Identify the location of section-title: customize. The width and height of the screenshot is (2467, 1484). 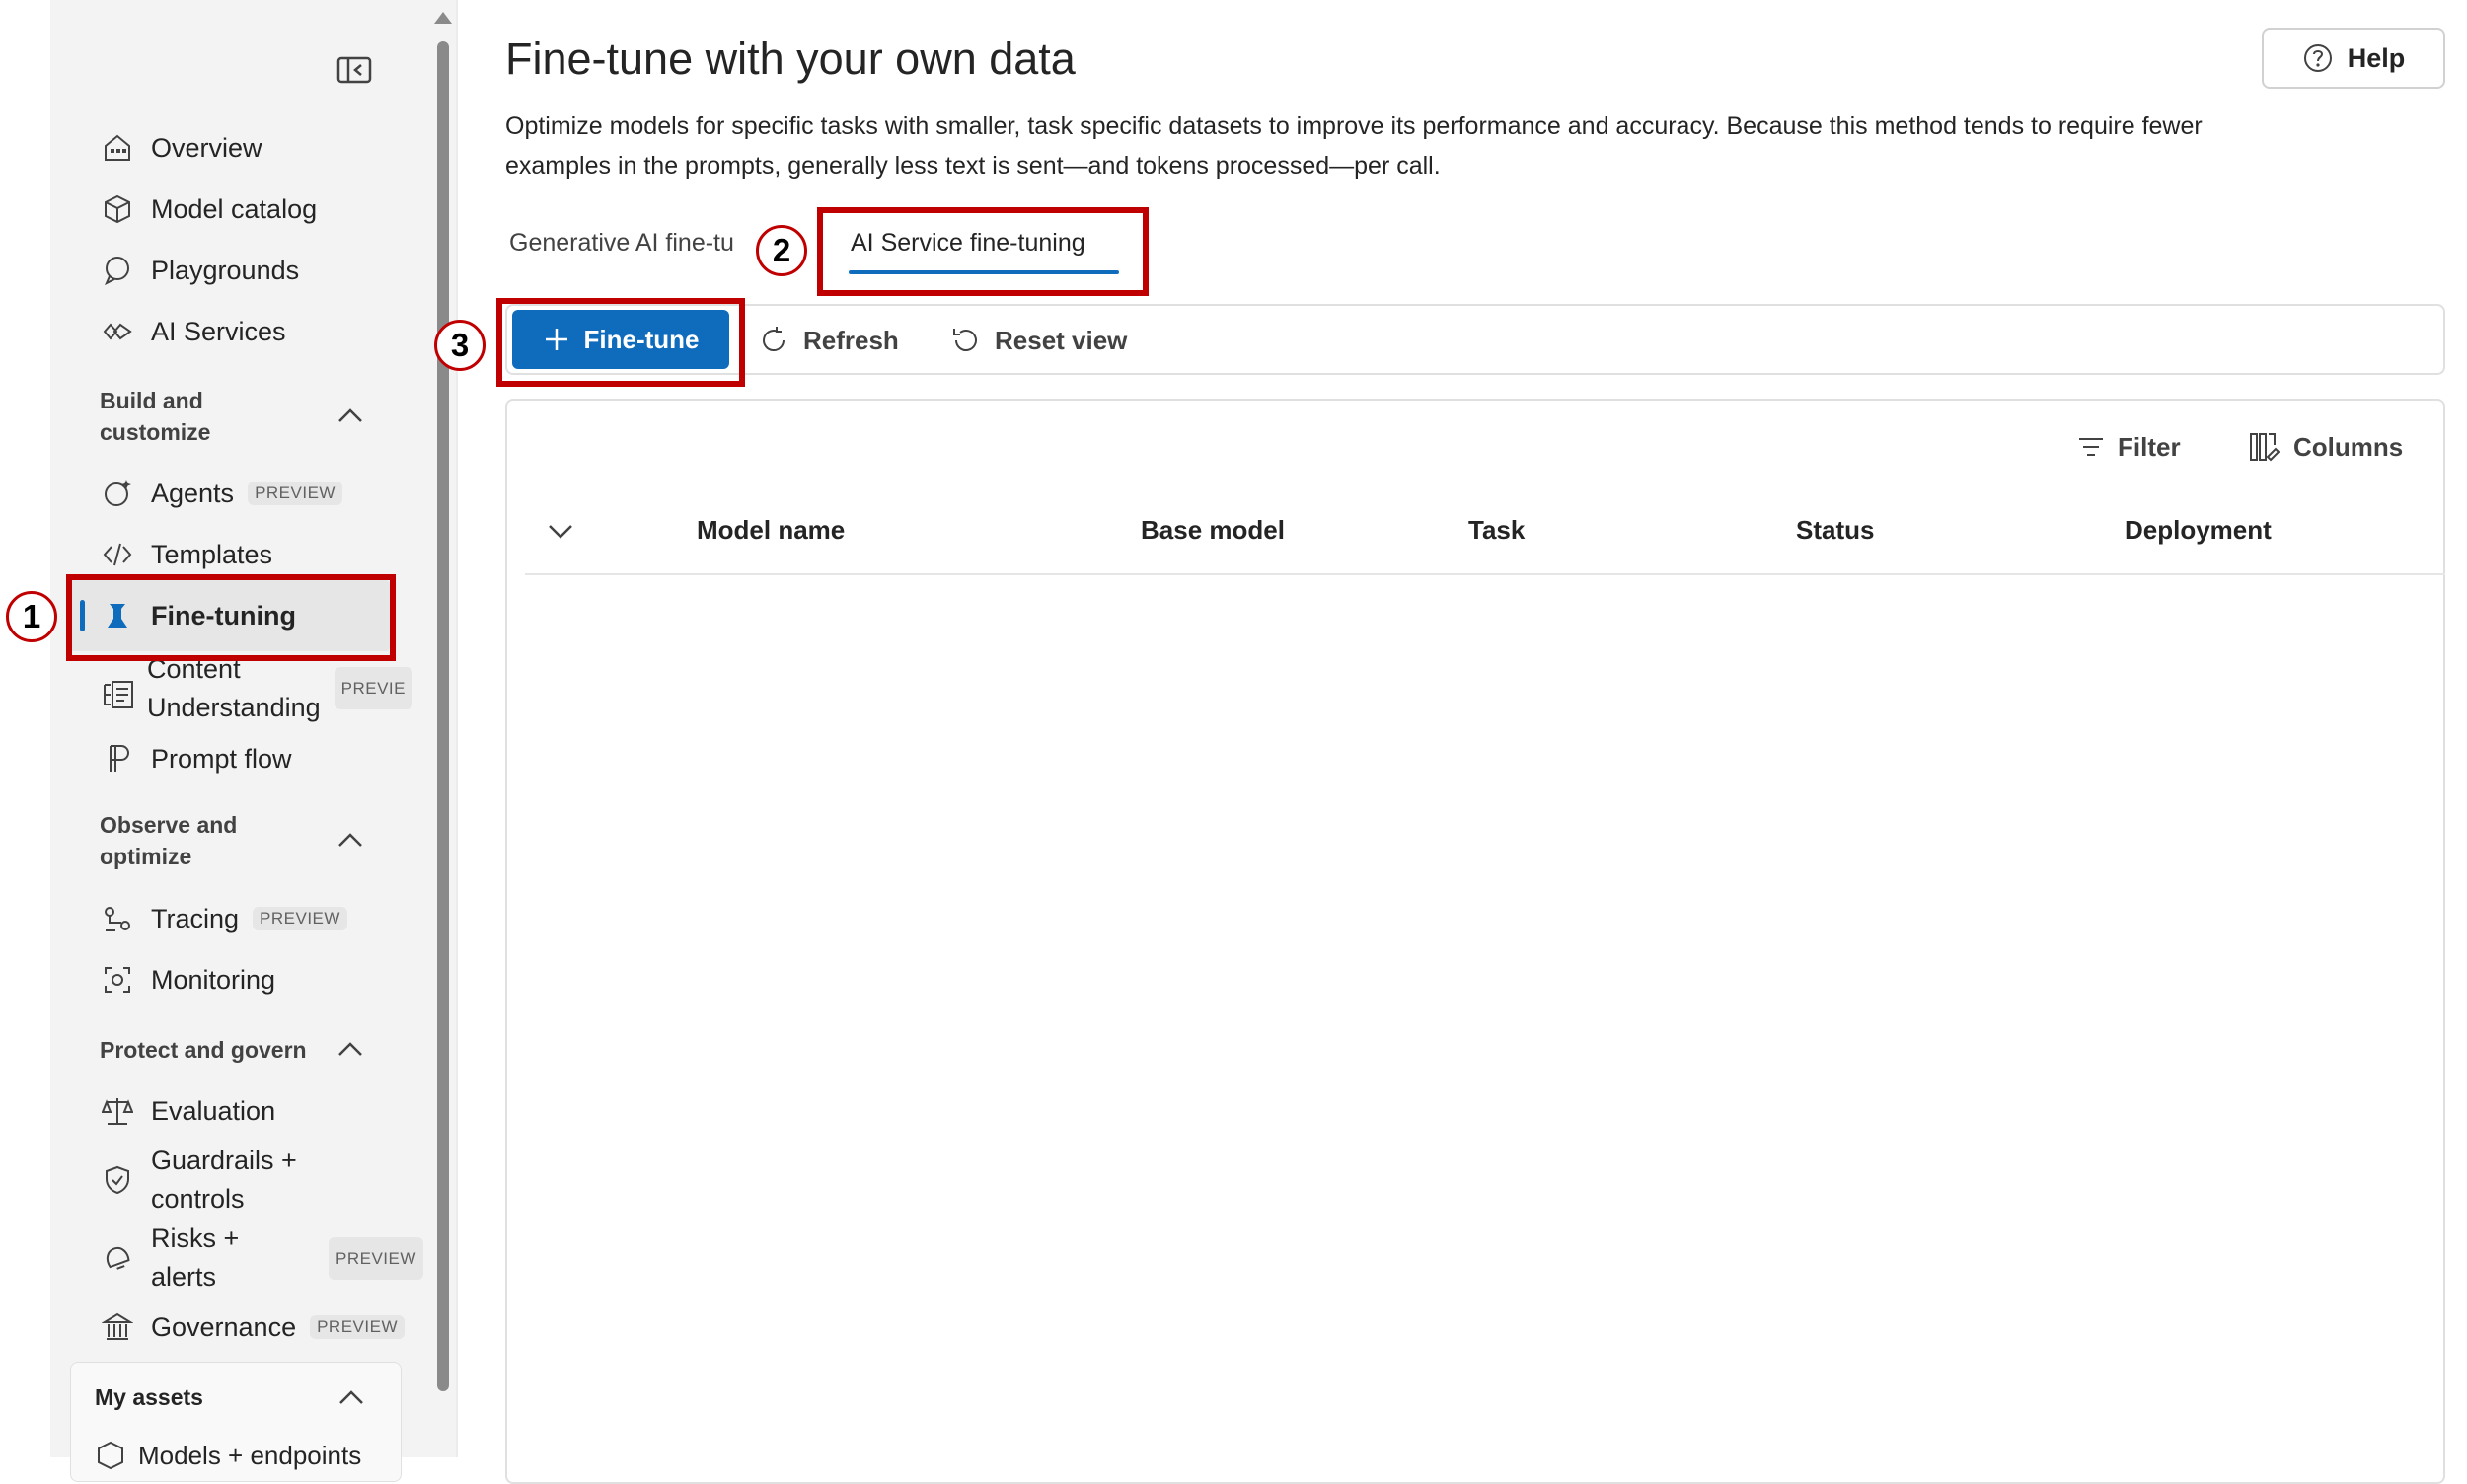
(155, 432).